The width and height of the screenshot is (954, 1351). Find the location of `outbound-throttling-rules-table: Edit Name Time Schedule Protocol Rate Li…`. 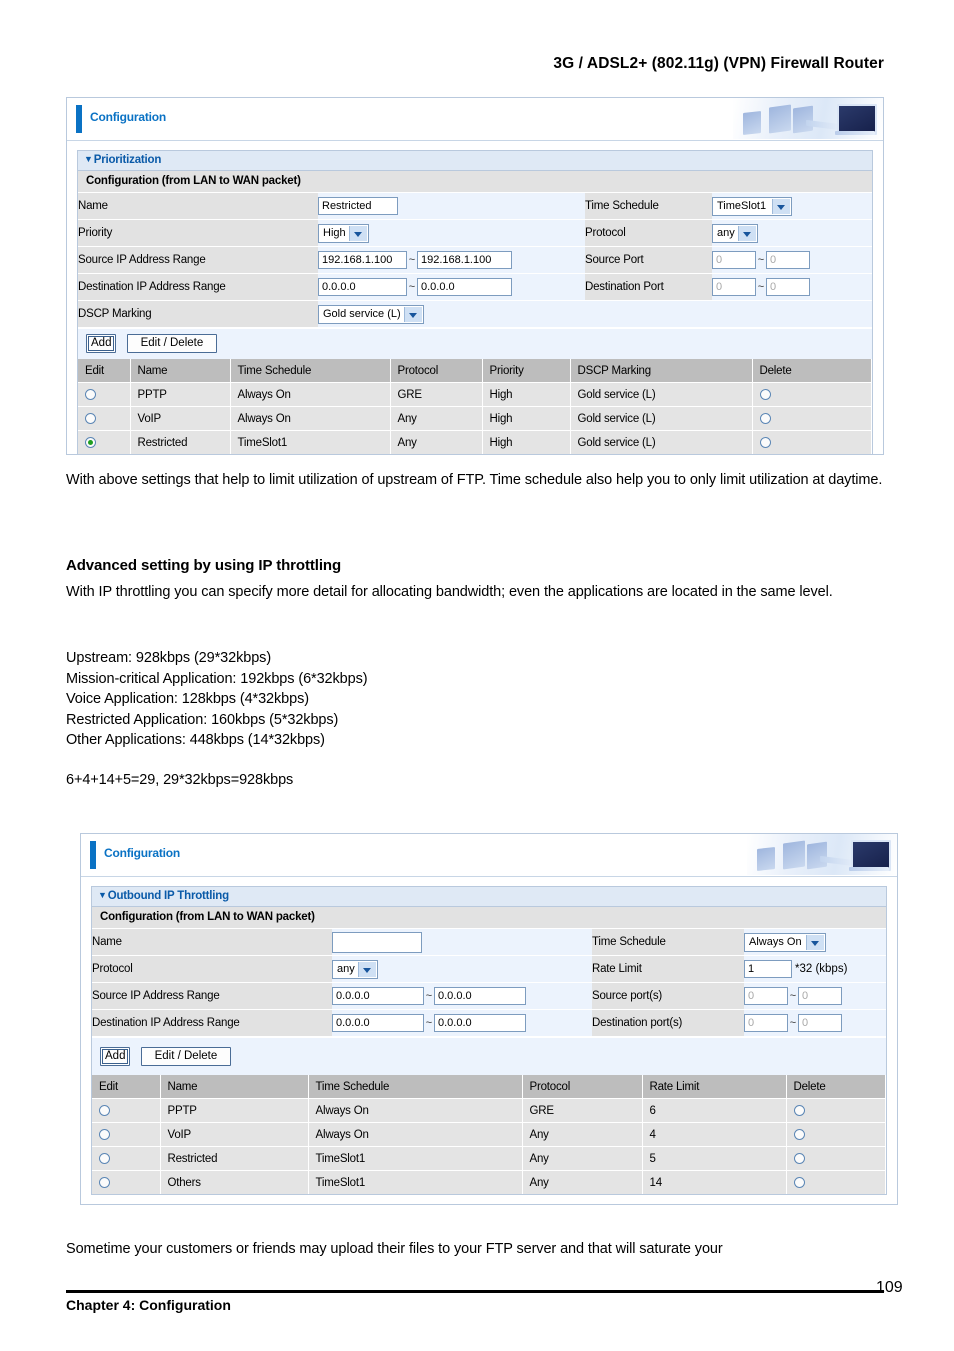

outbound-throttling-rules-table: Edit Name Time Schedule Protocol Rate Li… is located at coordinates (489, 1134).